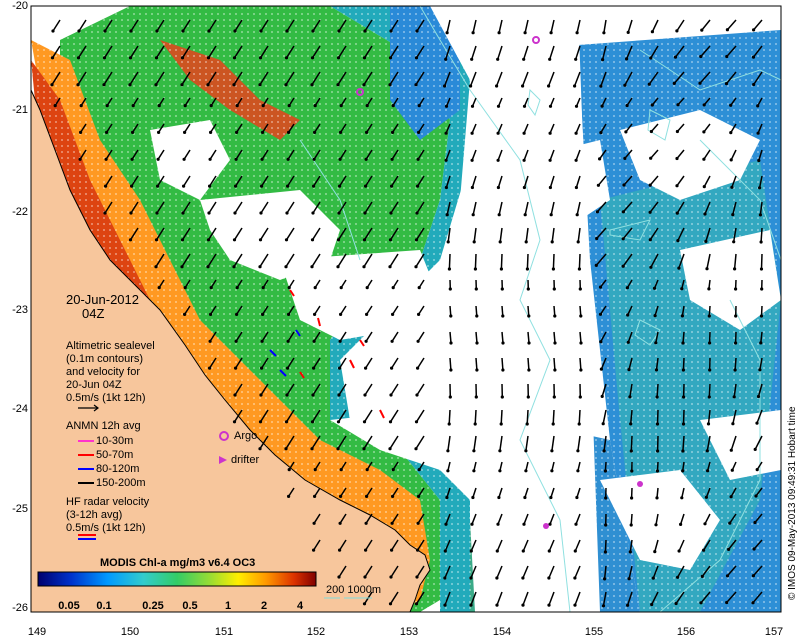  Describe the element at coordinates (102, 299) in the screenshot. I see `map-date: 20-Jun-2012` at that location.